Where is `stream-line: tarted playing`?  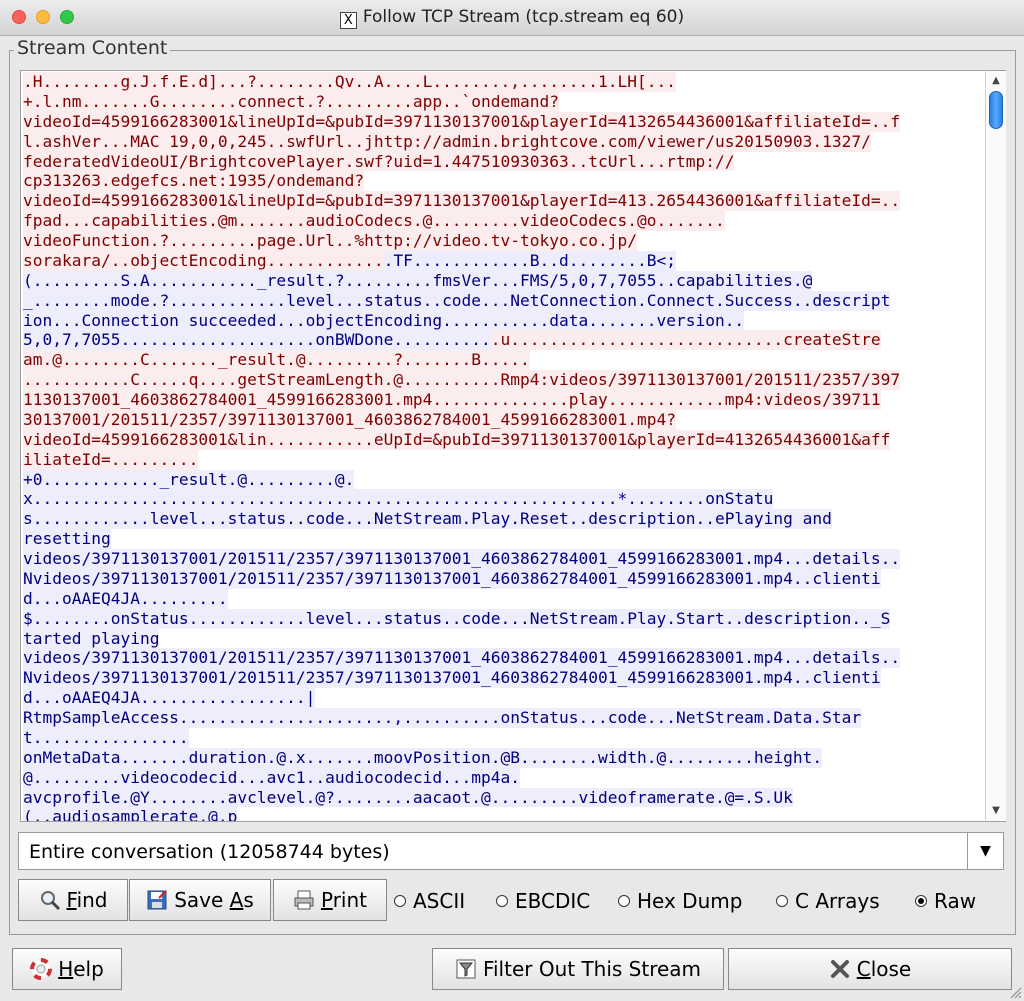 stream-line: tarted playing is located at coordinates (504, 638).